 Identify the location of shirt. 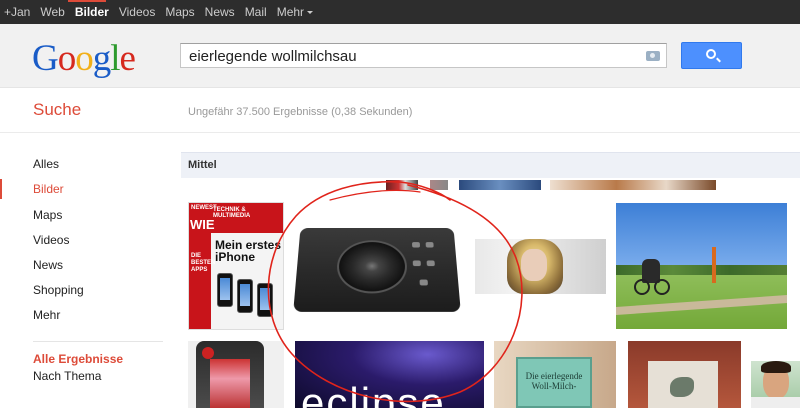
(775, 402).